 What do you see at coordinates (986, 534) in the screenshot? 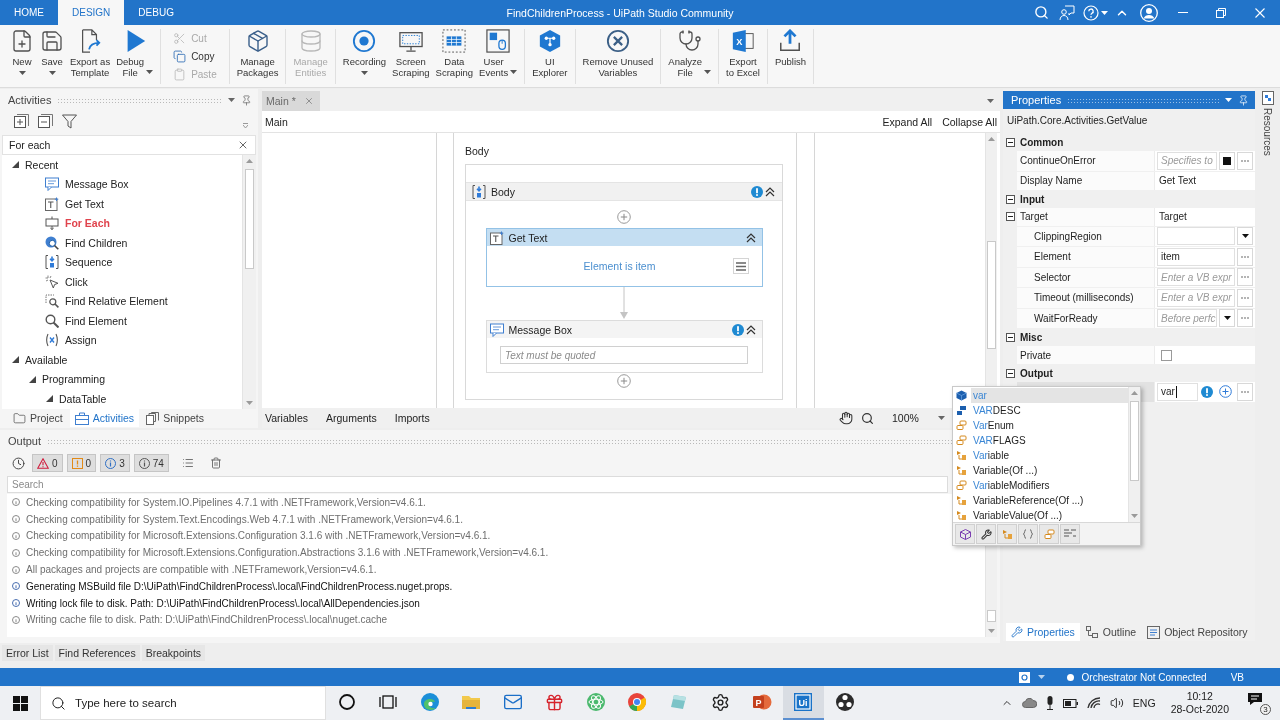
I see `property-filter-button` at bounding box center [986, 534].